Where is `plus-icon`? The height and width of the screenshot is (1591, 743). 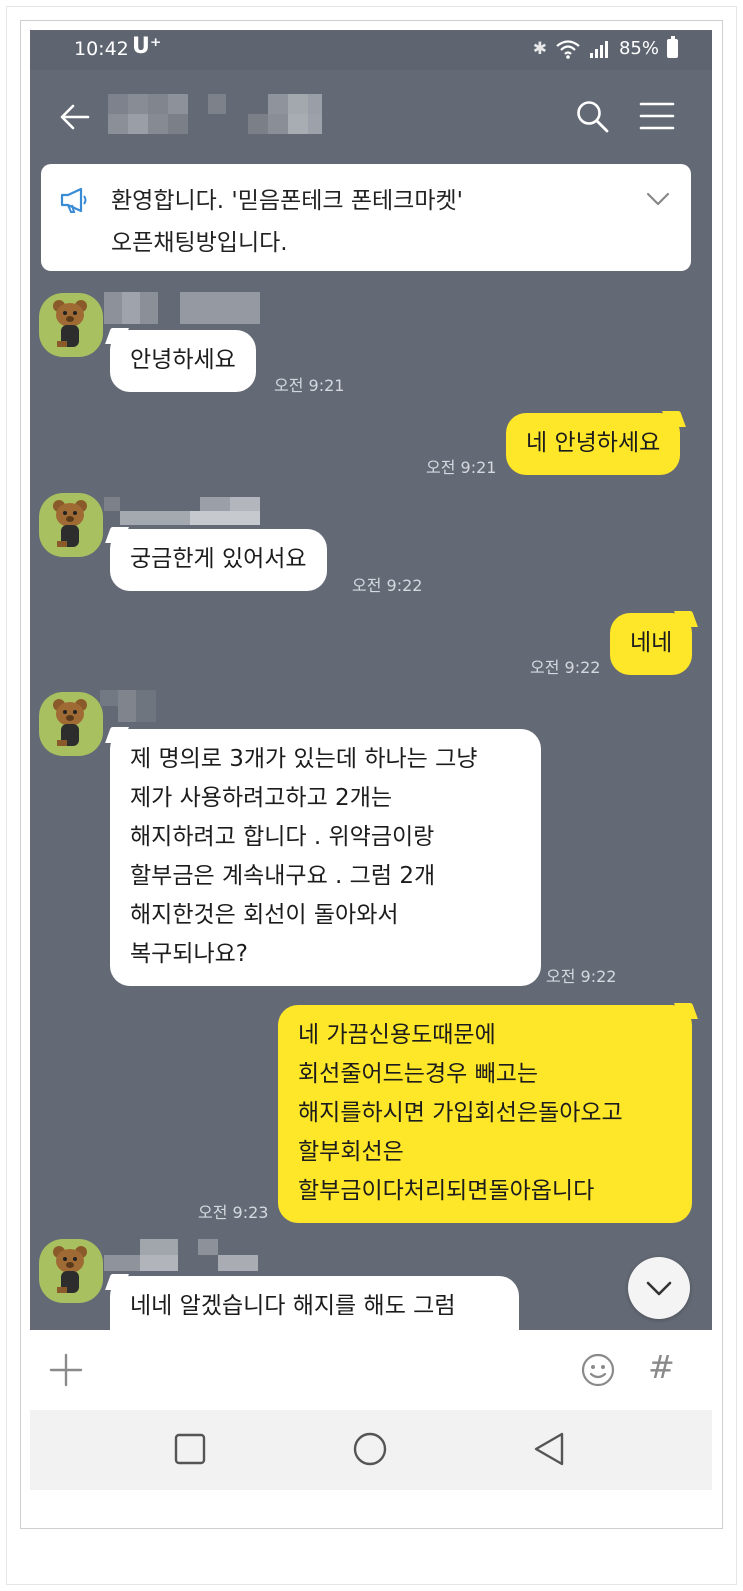
plus-icon is located at coordinates (66, 1370).